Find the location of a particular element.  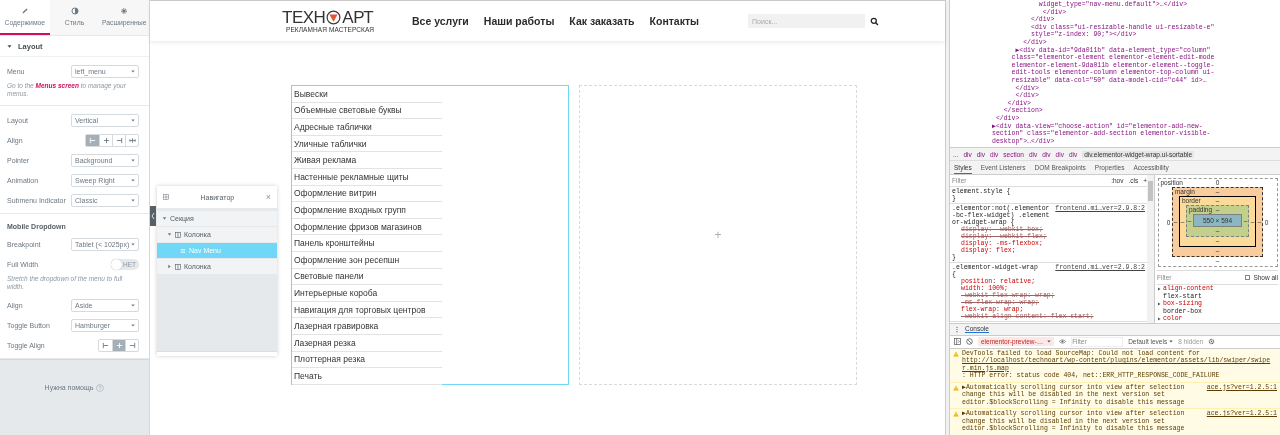

search-icon is located at coordinates (874, 21).